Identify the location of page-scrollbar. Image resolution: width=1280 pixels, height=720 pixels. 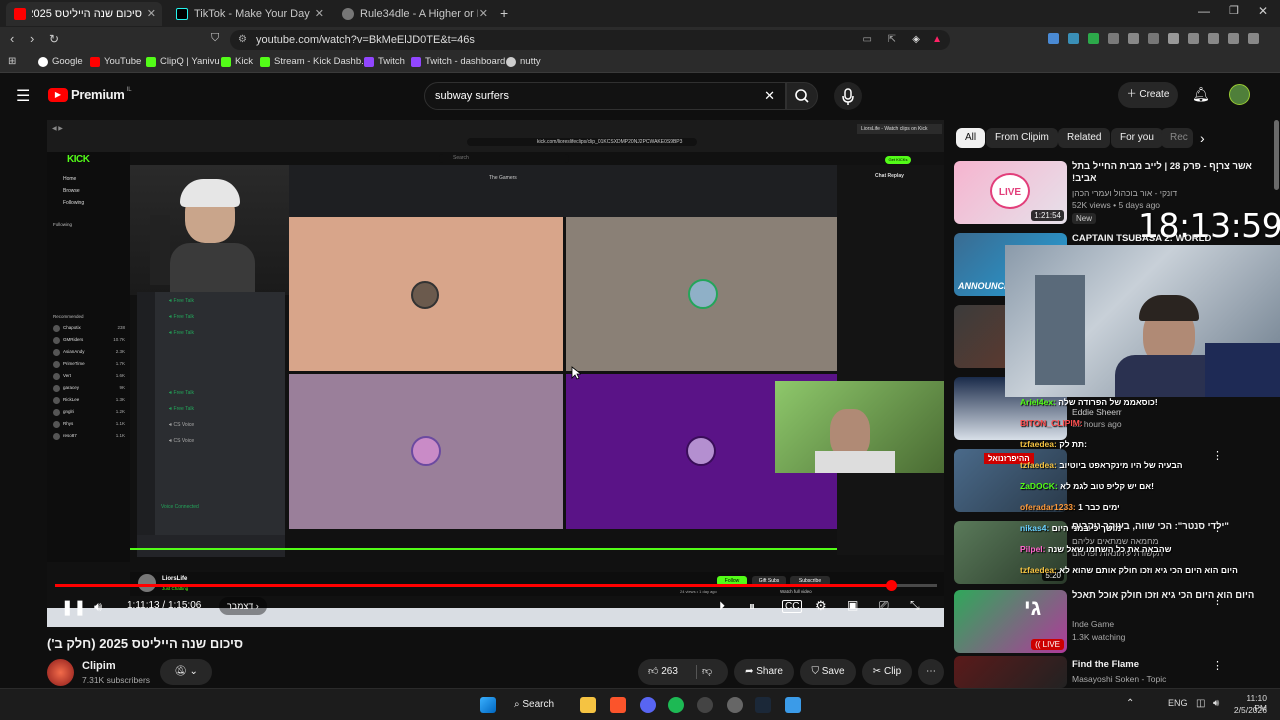
(1276, 155).